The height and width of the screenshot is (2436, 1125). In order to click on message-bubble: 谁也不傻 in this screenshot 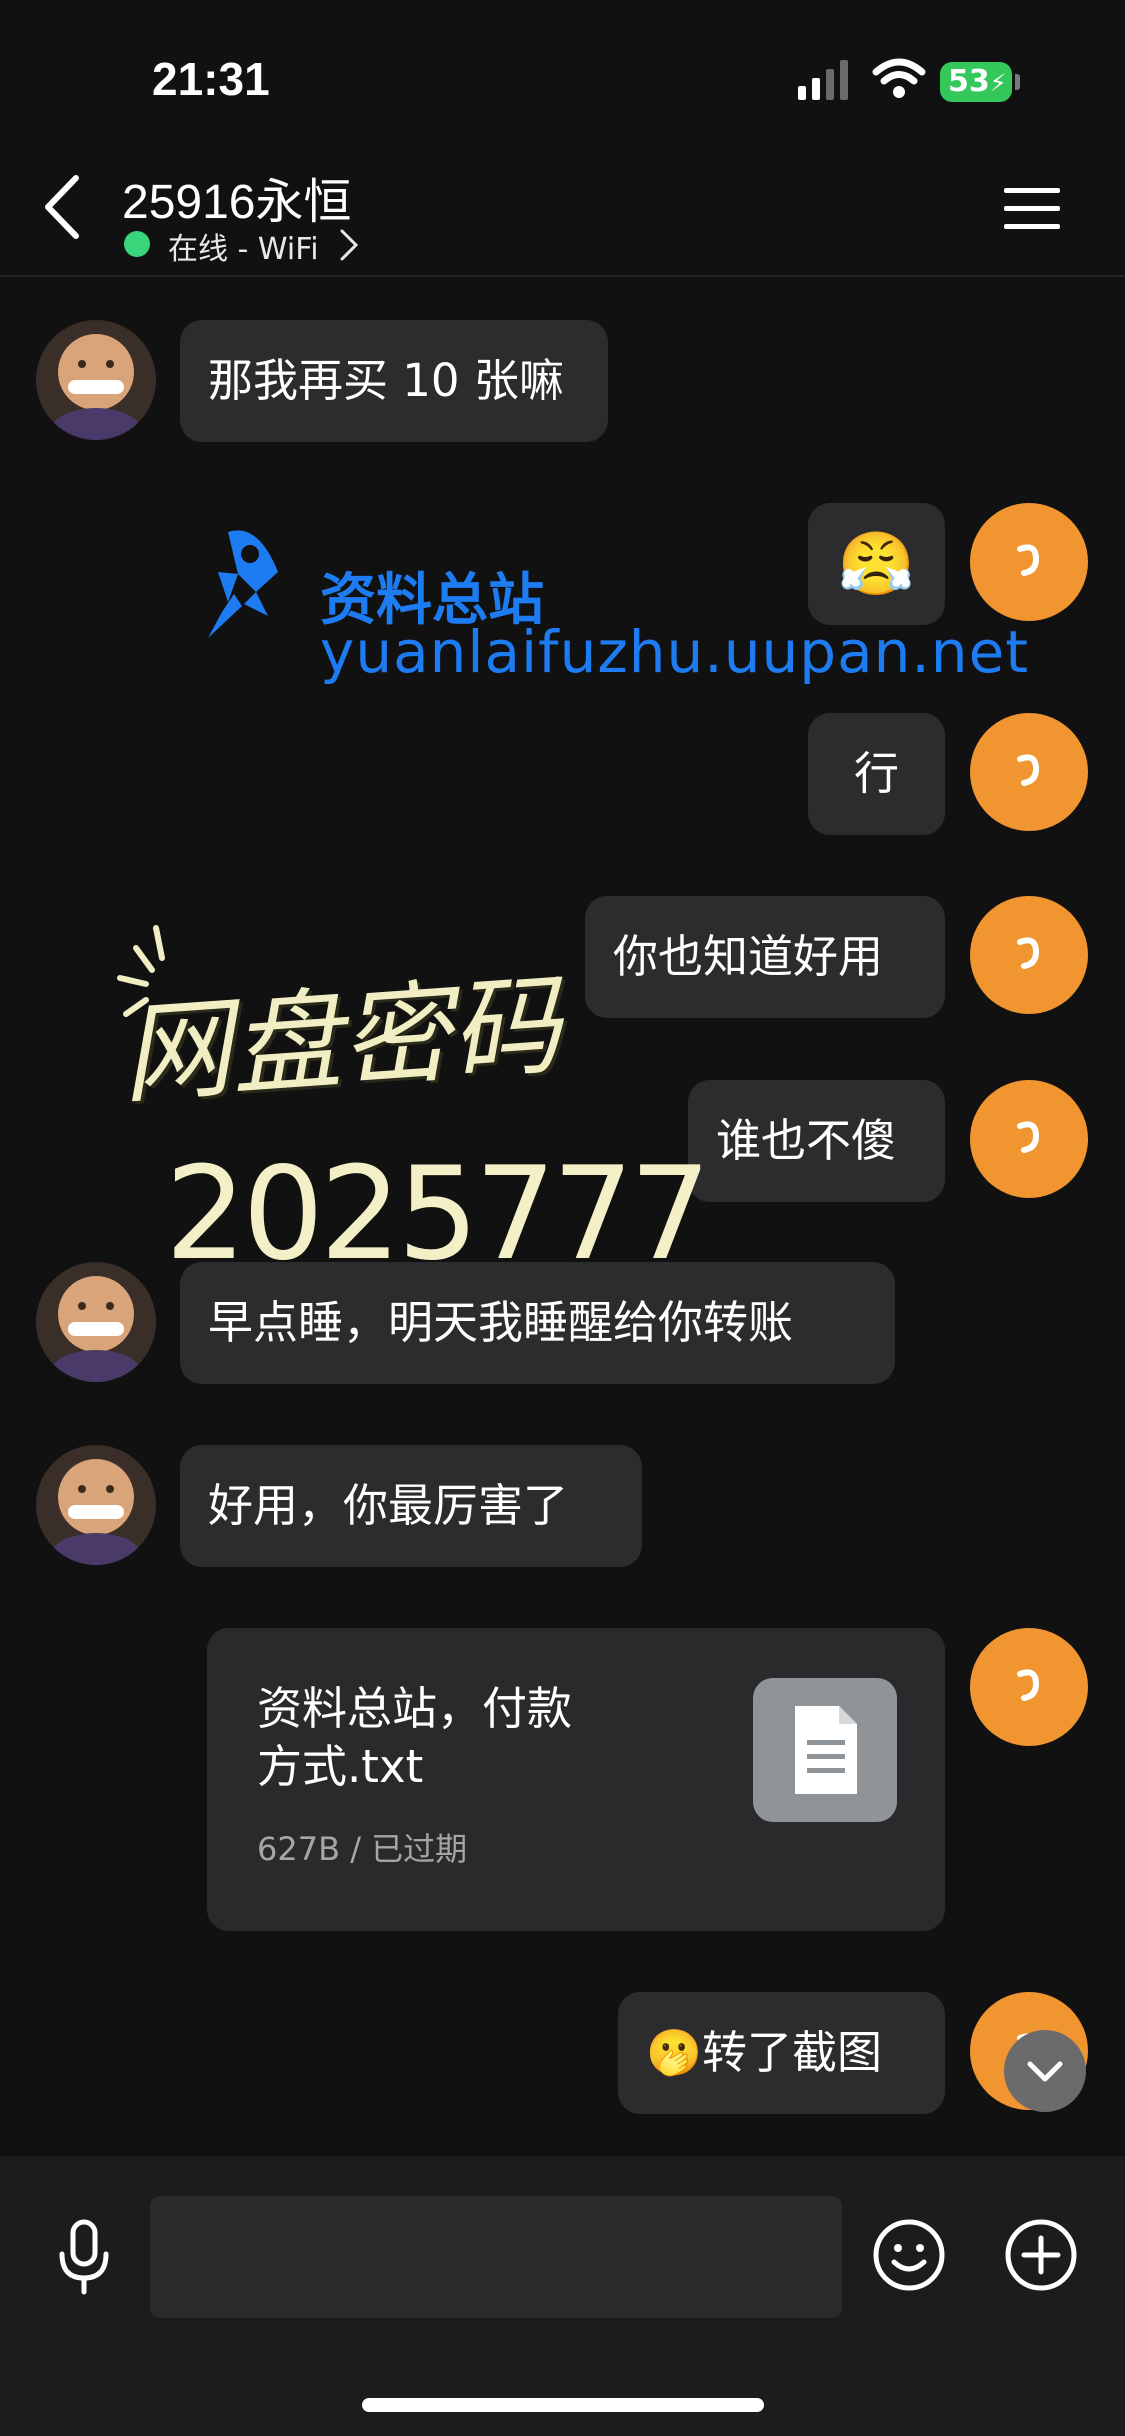, I will do `click(816, 1141)`.